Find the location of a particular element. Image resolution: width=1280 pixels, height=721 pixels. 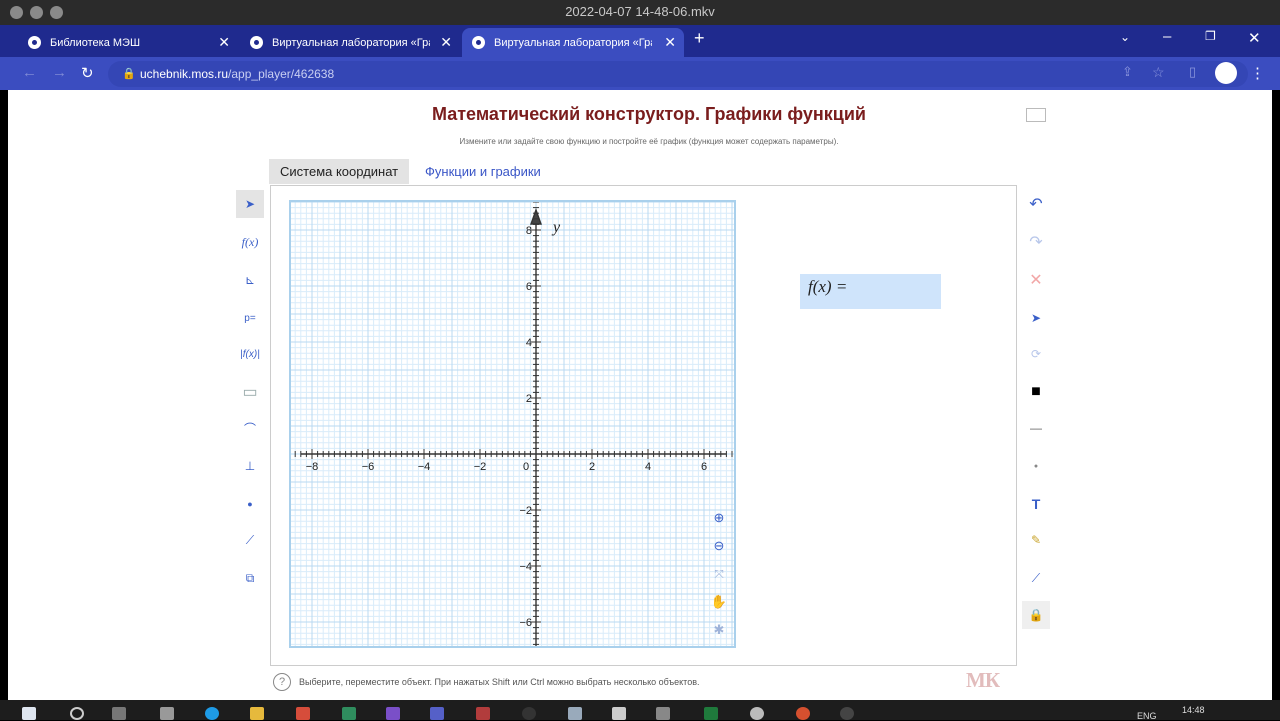

point-style-icon: ● is located at coordinates (1036, 466).